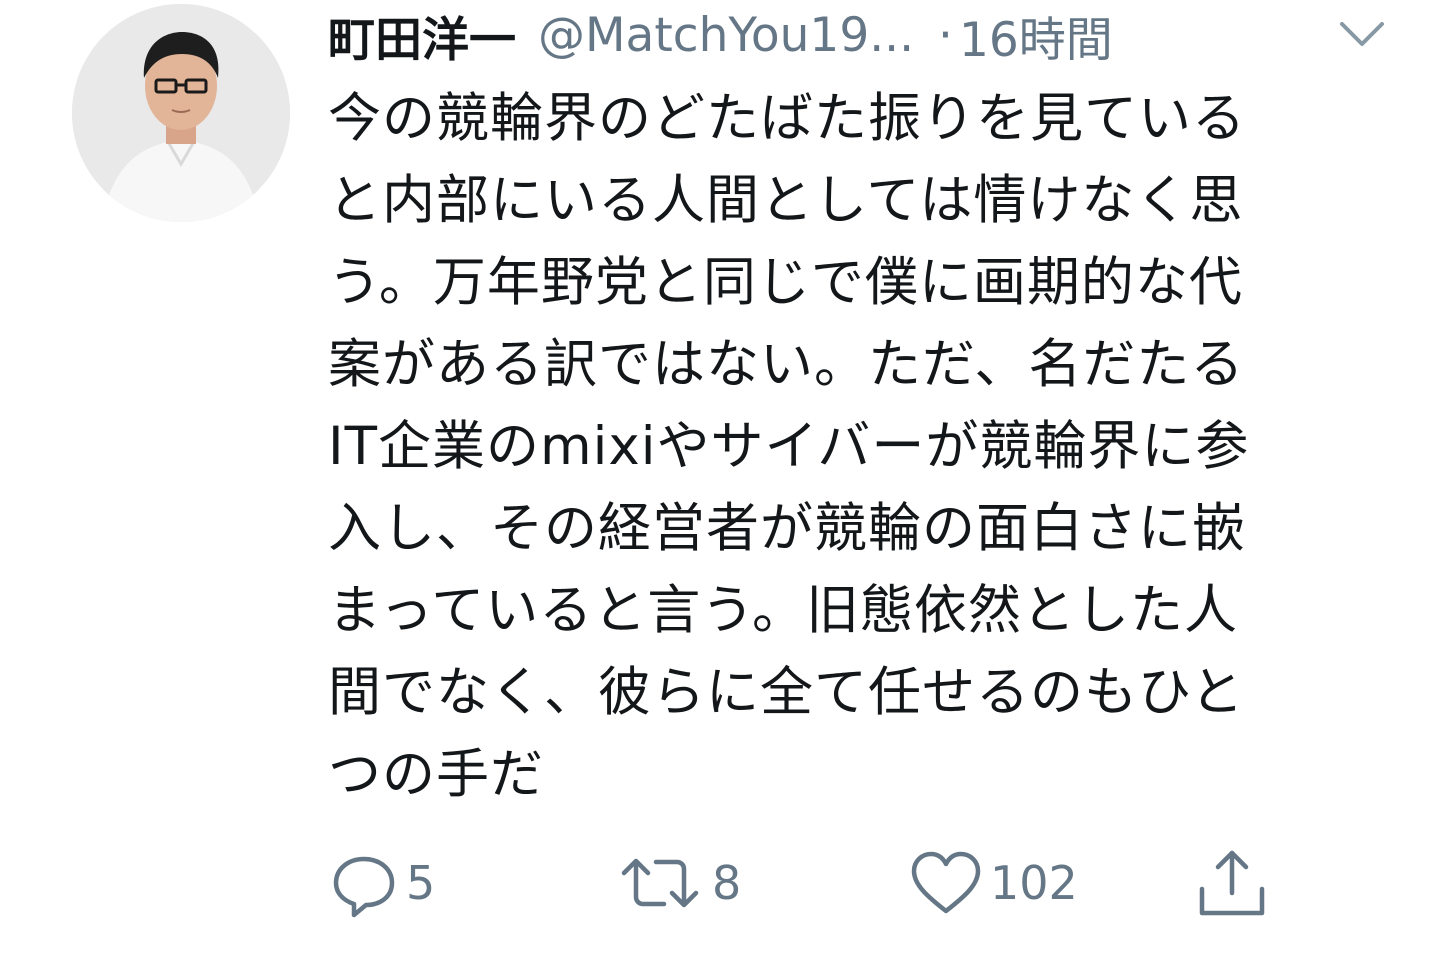 The height and width of the screenshot is (964, 1448). I want to click on like-count: 102, so click(1034, 883).